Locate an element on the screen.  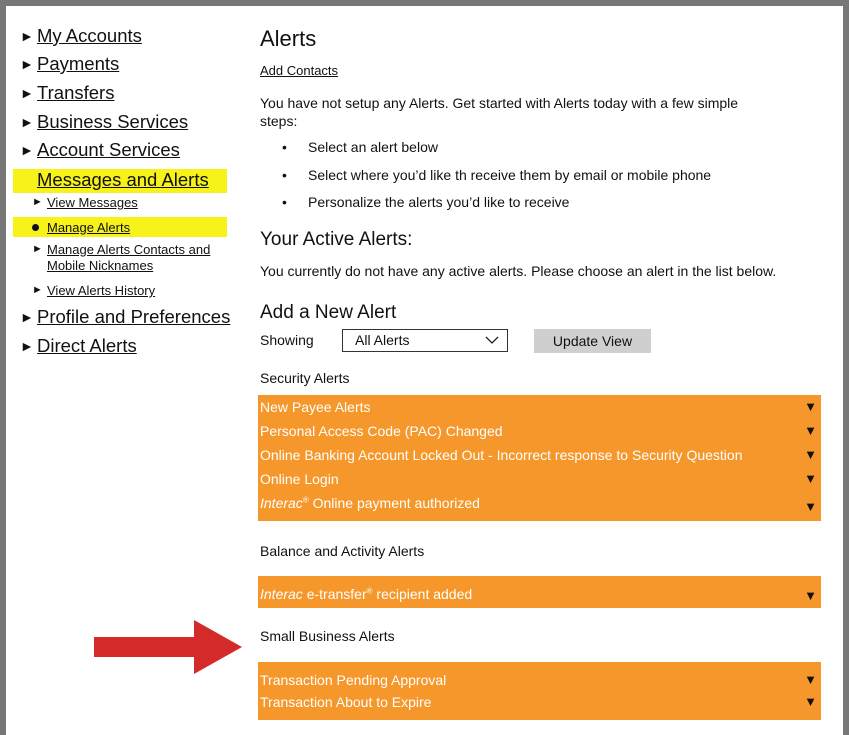
nav-label: Account Services is located at coordinates (108, 150).